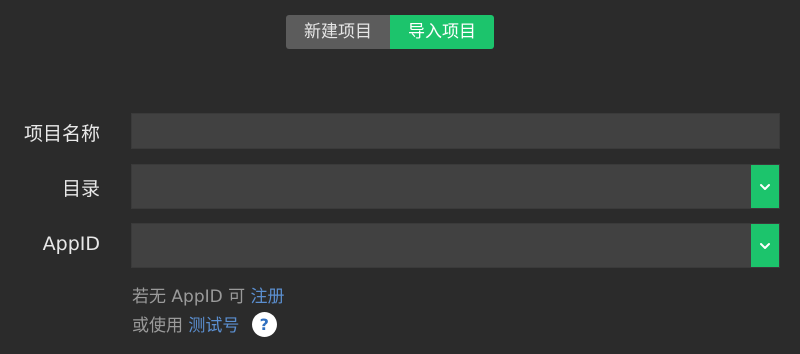 The height and width of the screenshot is (354, 800). What do you see at coordinates (71, 244) in the screenshot?
I see `appid-label: AppID` at bounding box center [71, 244].